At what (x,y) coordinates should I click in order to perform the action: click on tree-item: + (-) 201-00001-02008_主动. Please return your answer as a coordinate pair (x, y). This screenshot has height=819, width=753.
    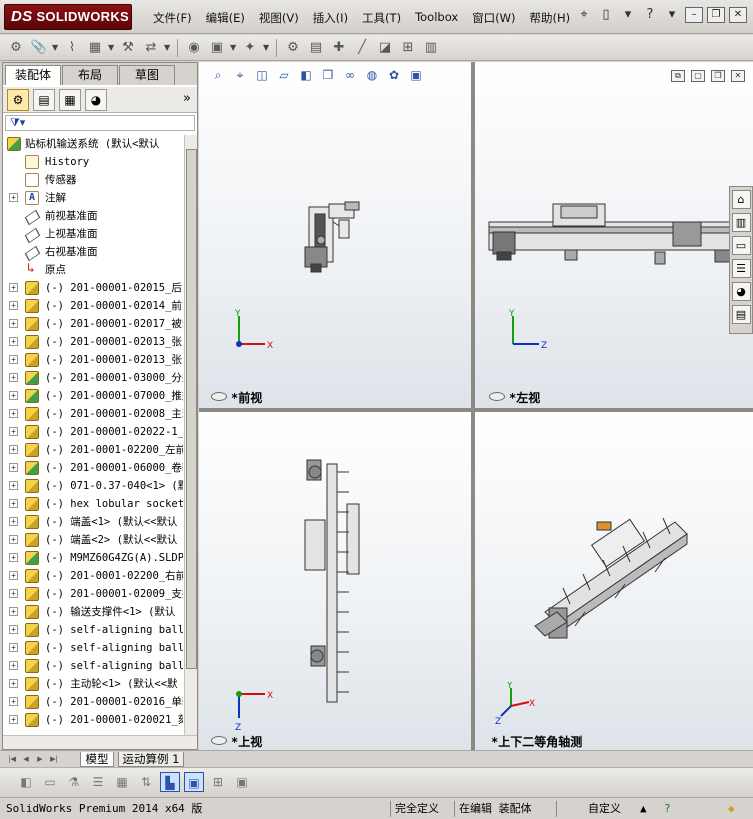
    Looking at the image, I should click on (93, 414).